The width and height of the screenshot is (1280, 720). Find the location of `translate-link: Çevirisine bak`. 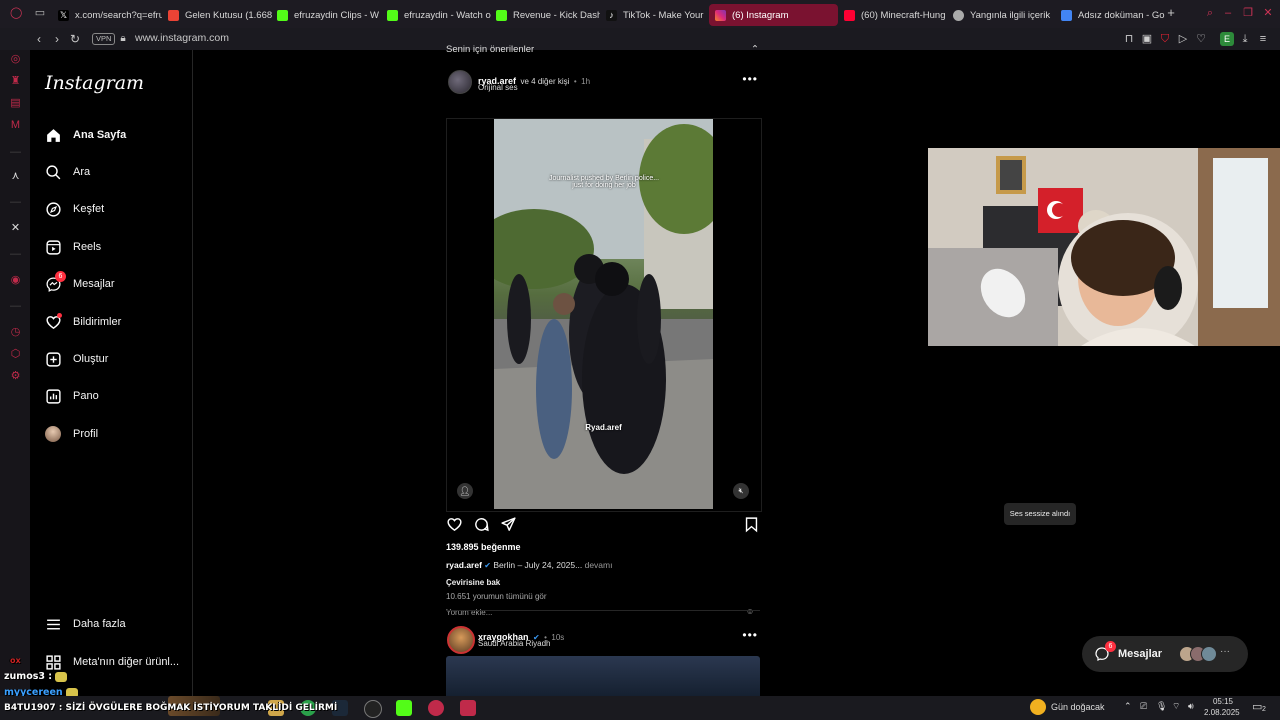

translate-link: Çevirisine bak is located at coordinates (473, 582).